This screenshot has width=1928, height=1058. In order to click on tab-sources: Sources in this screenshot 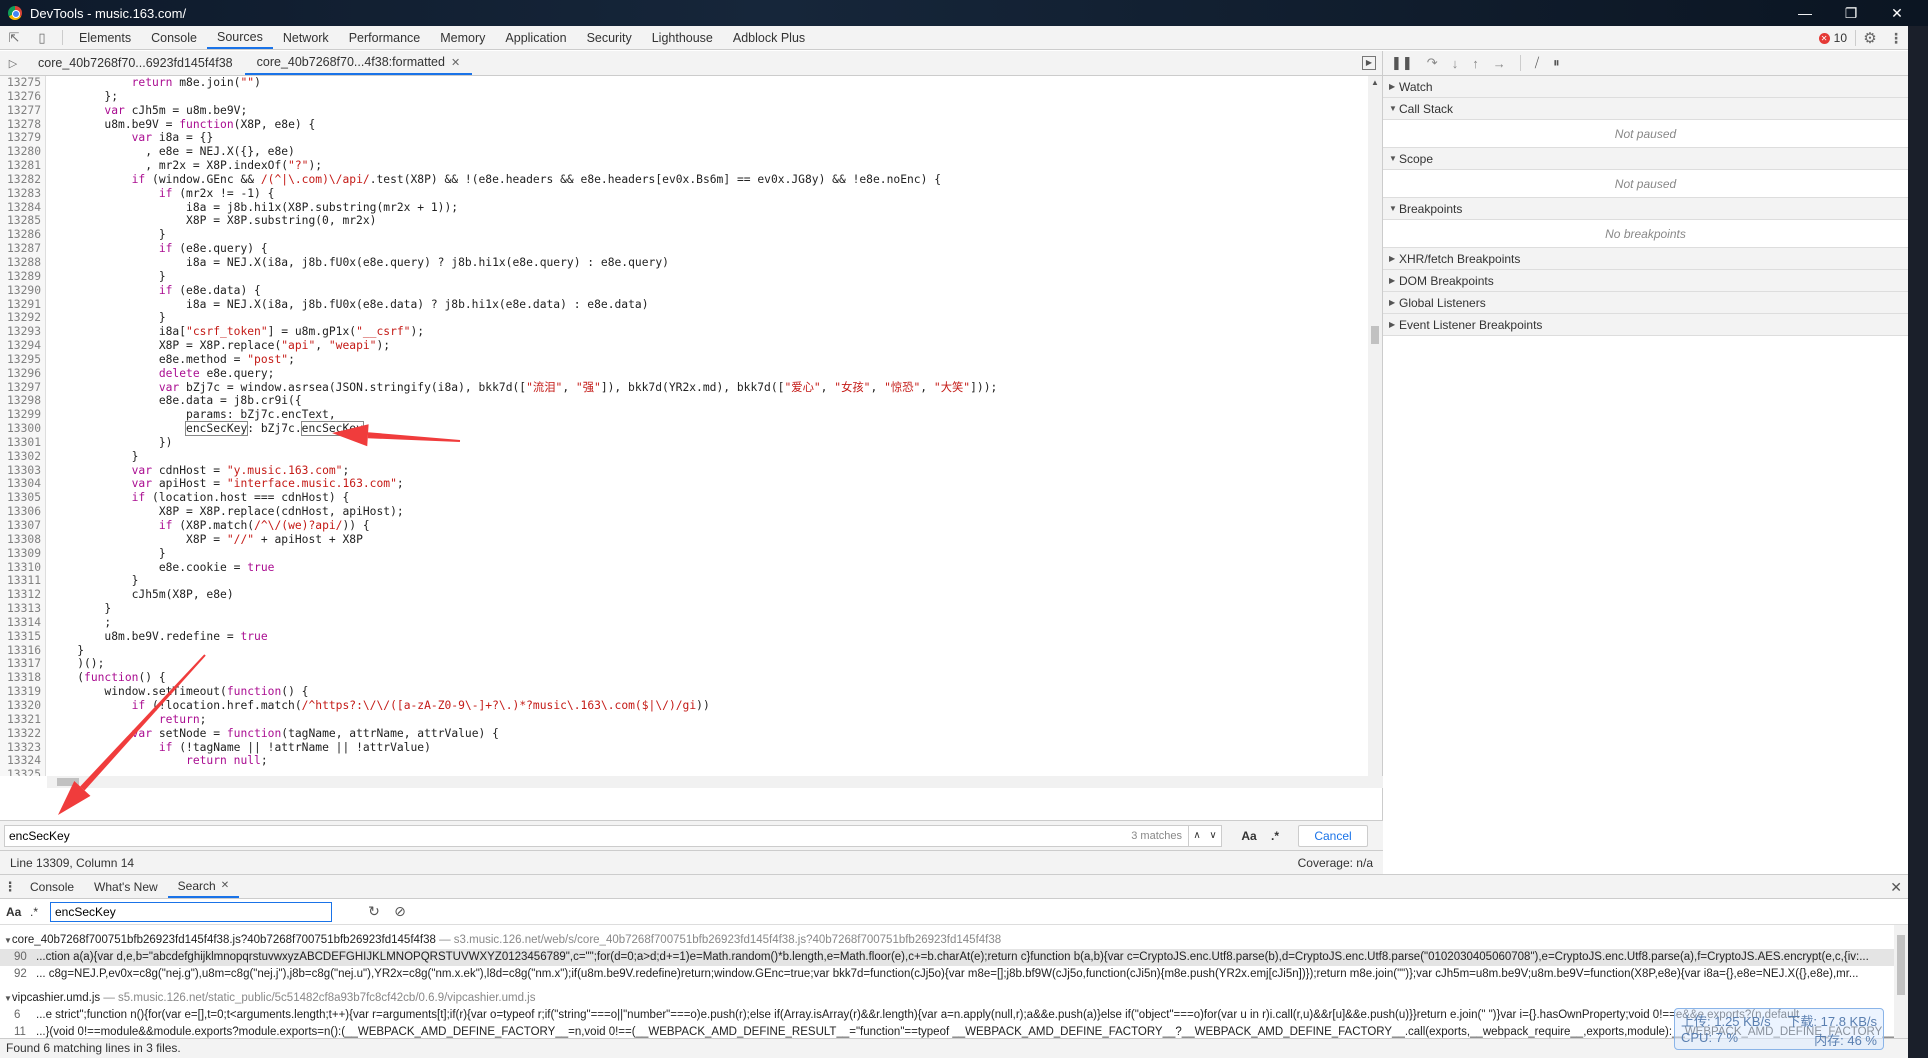, I will do `click(239, 37)`.